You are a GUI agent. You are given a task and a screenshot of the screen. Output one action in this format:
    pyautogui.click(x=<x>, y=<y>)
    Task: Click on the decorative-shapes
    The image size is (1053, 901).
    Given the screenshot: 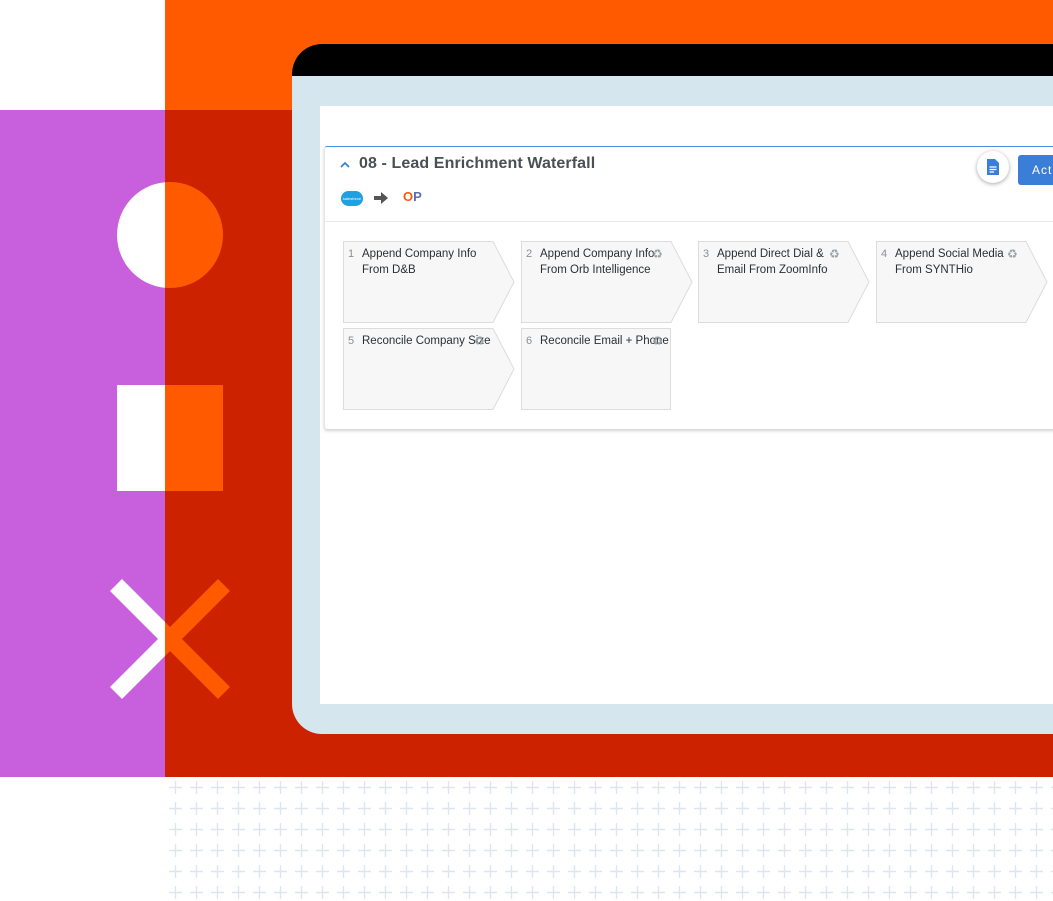 What is the action you would take?
    pyautogui.click(x=170, y=440)
    